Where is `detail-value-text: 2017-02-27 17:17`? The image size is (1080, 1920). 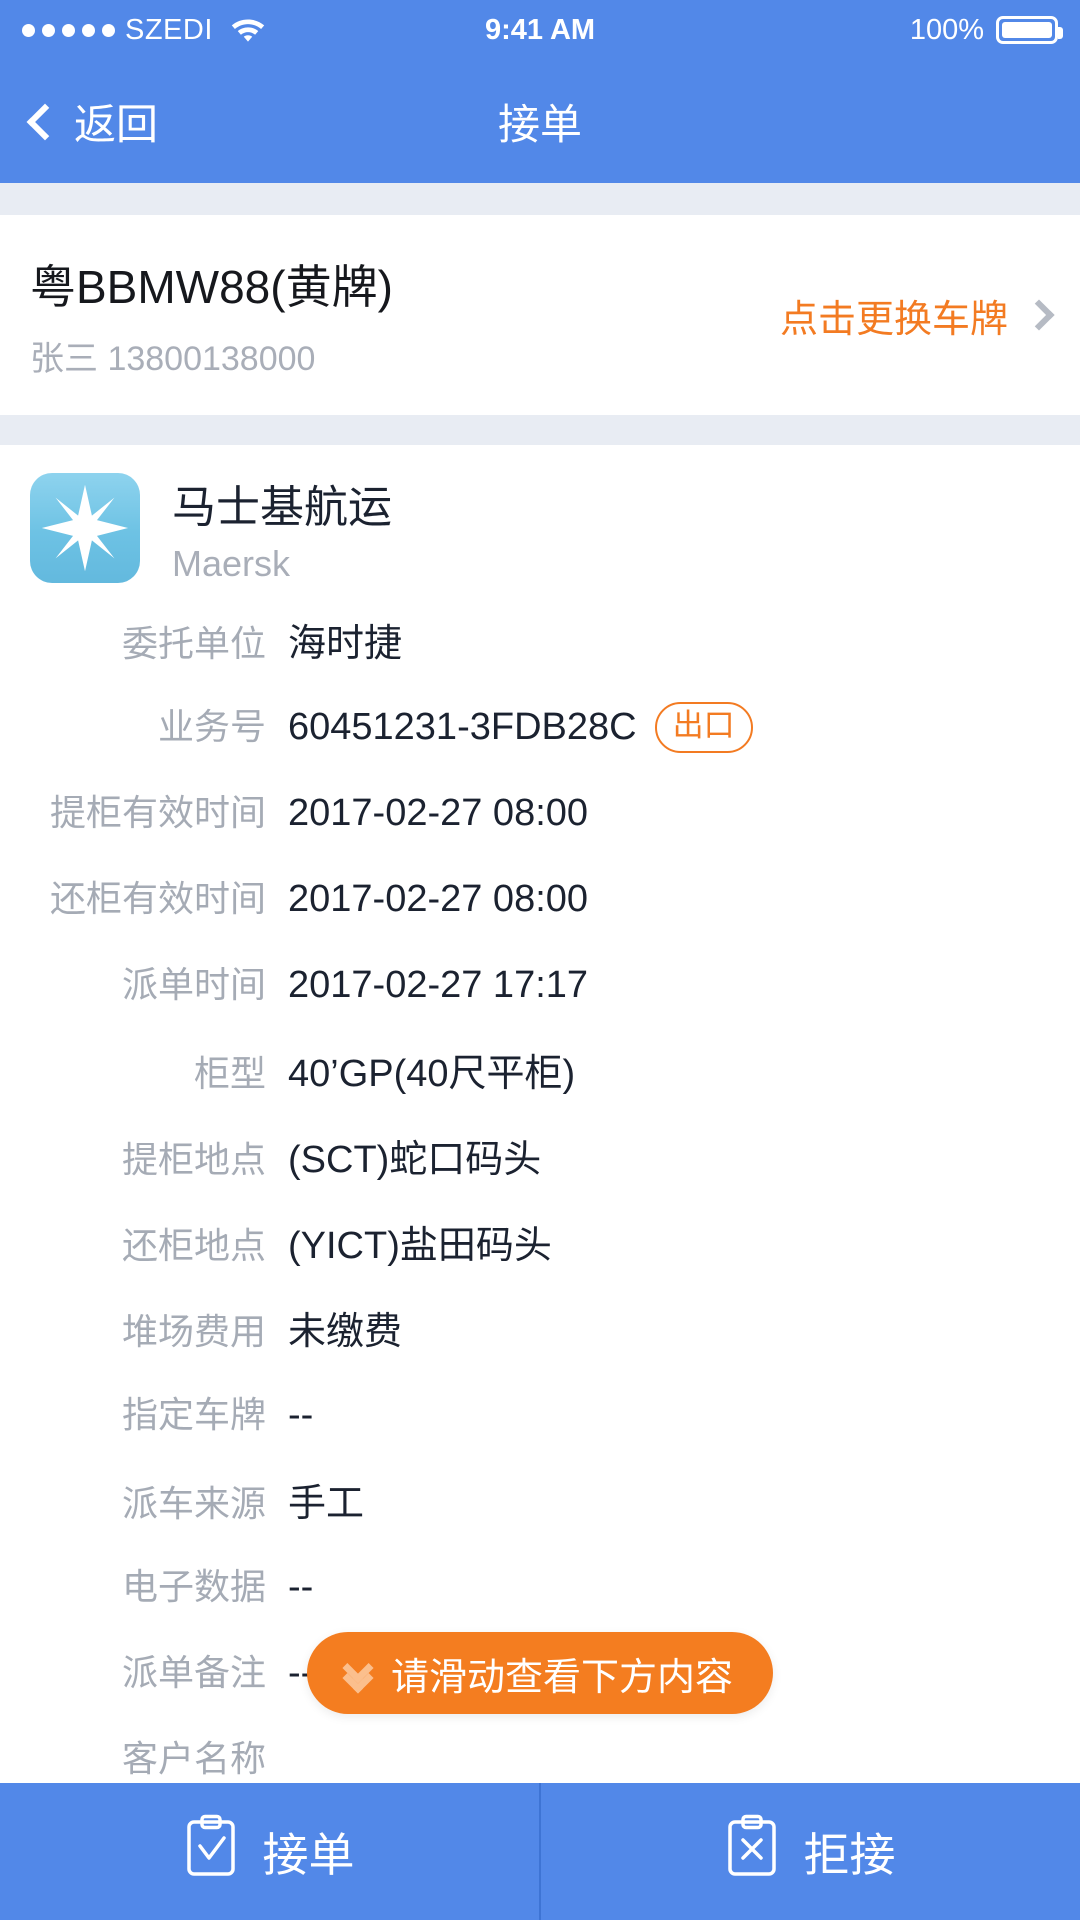 detail-value-text: 2017-02-27 17:17 is located at coordinates (438, 985).